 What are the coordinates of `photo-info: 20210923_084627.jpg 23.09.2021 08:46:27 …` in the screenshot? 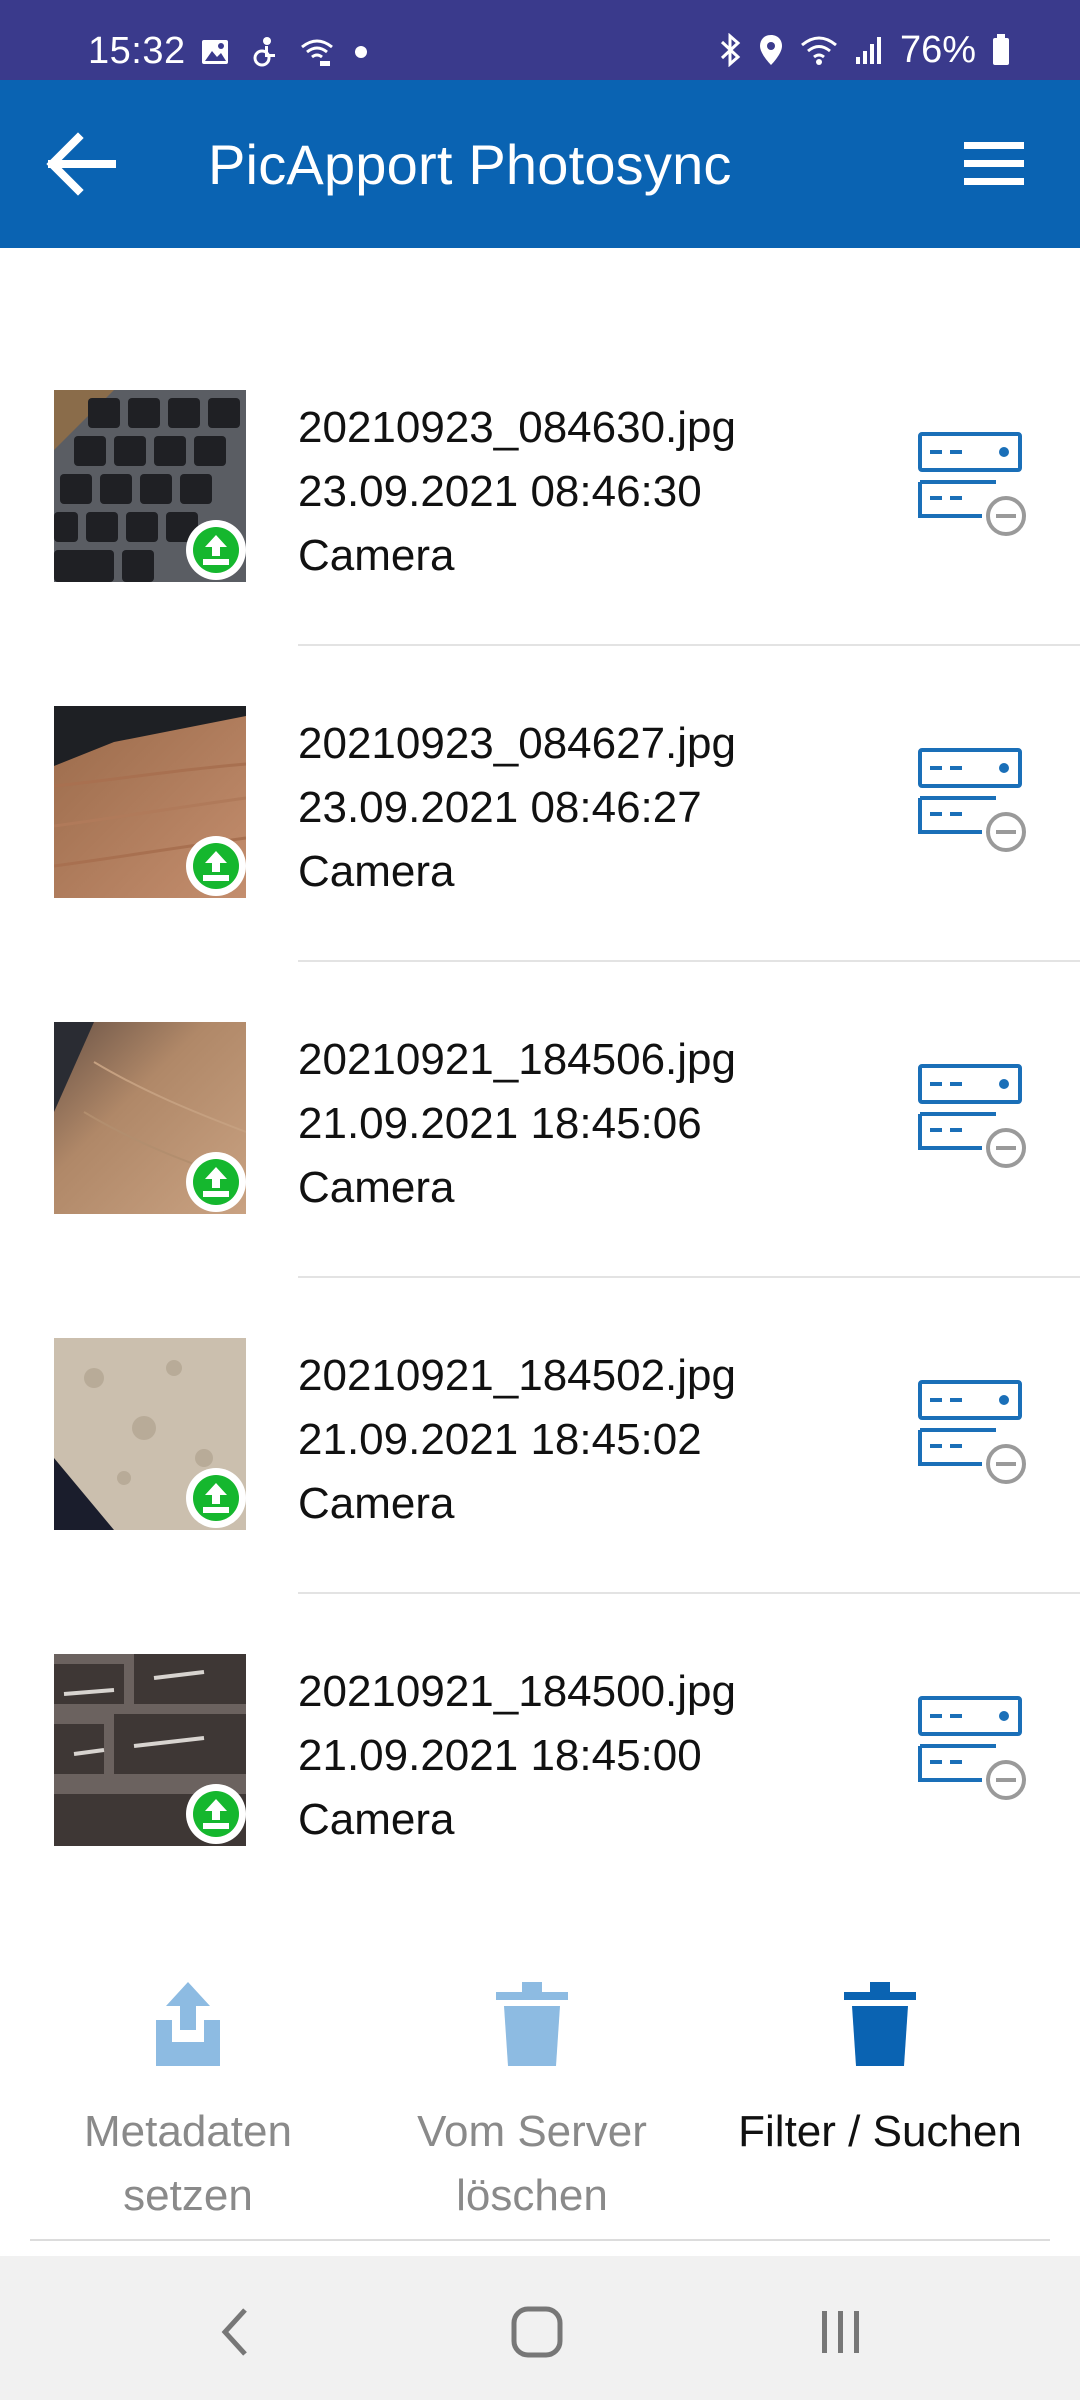 It's located at (517, 808).